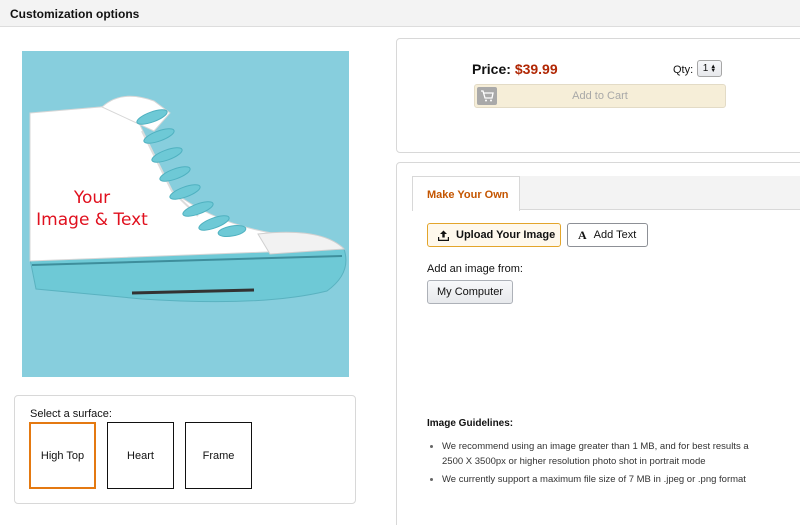  I want to click on text-a-icon: A, so click(582, 234).